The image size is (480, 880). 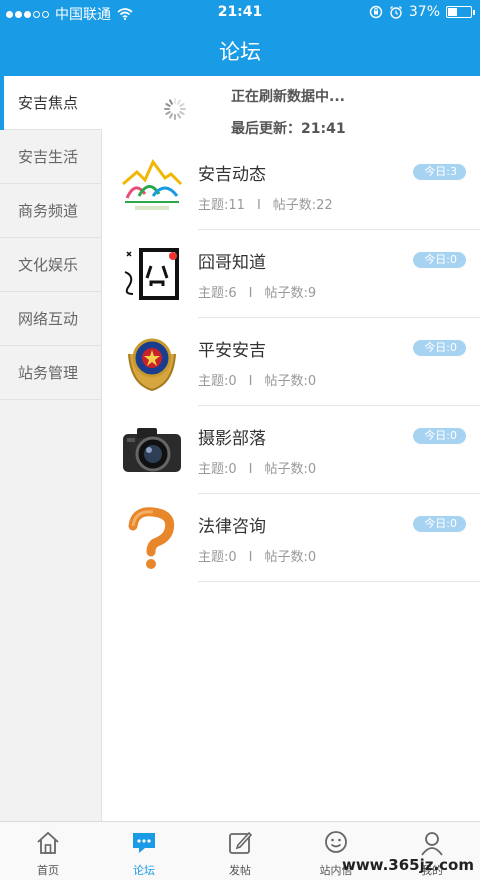 What do you see at coordinates (291, 109) in the screenshot?
I see `pull-refresh-header: 正在刷新数据中... 最后更新：21:41` at bounding box center [291, 109].